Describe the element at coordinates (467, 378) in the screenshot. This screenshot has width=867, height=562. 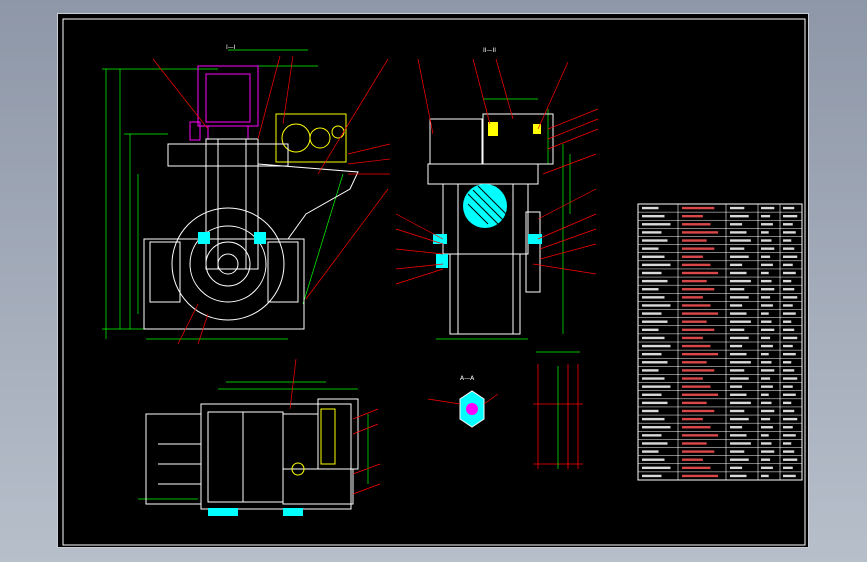
I see `detail-view-label: A—A` at that location.